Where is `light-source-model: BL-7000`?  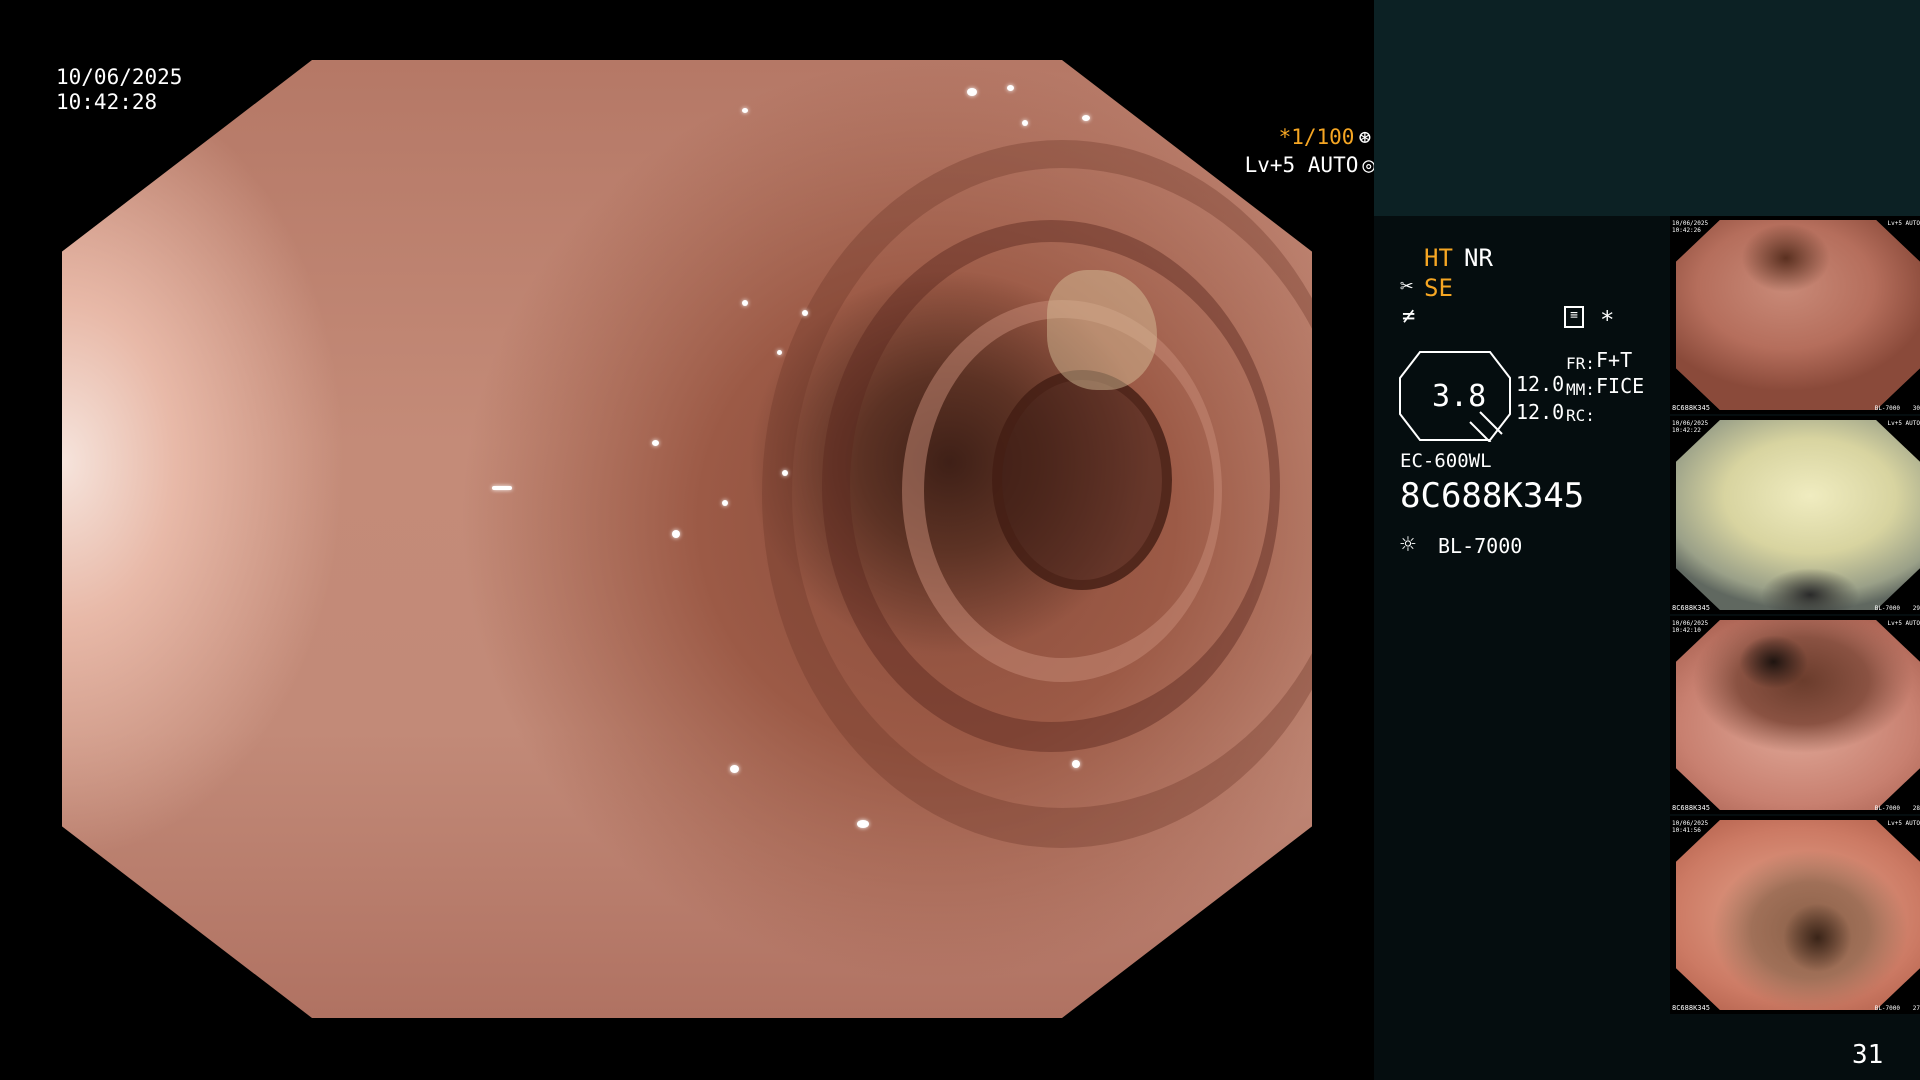 light-source-model: BL-7000 is located at coordinates (1480, 546).